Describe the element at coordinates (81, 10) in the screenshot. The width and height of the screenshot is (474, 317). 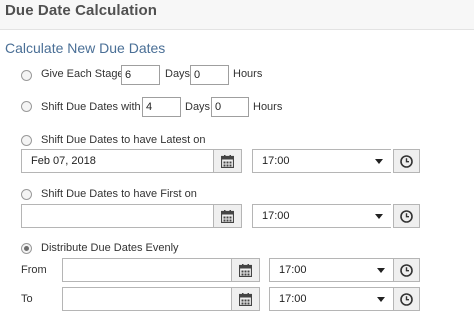
I see `page-title: Due Date Calculation` at that location.